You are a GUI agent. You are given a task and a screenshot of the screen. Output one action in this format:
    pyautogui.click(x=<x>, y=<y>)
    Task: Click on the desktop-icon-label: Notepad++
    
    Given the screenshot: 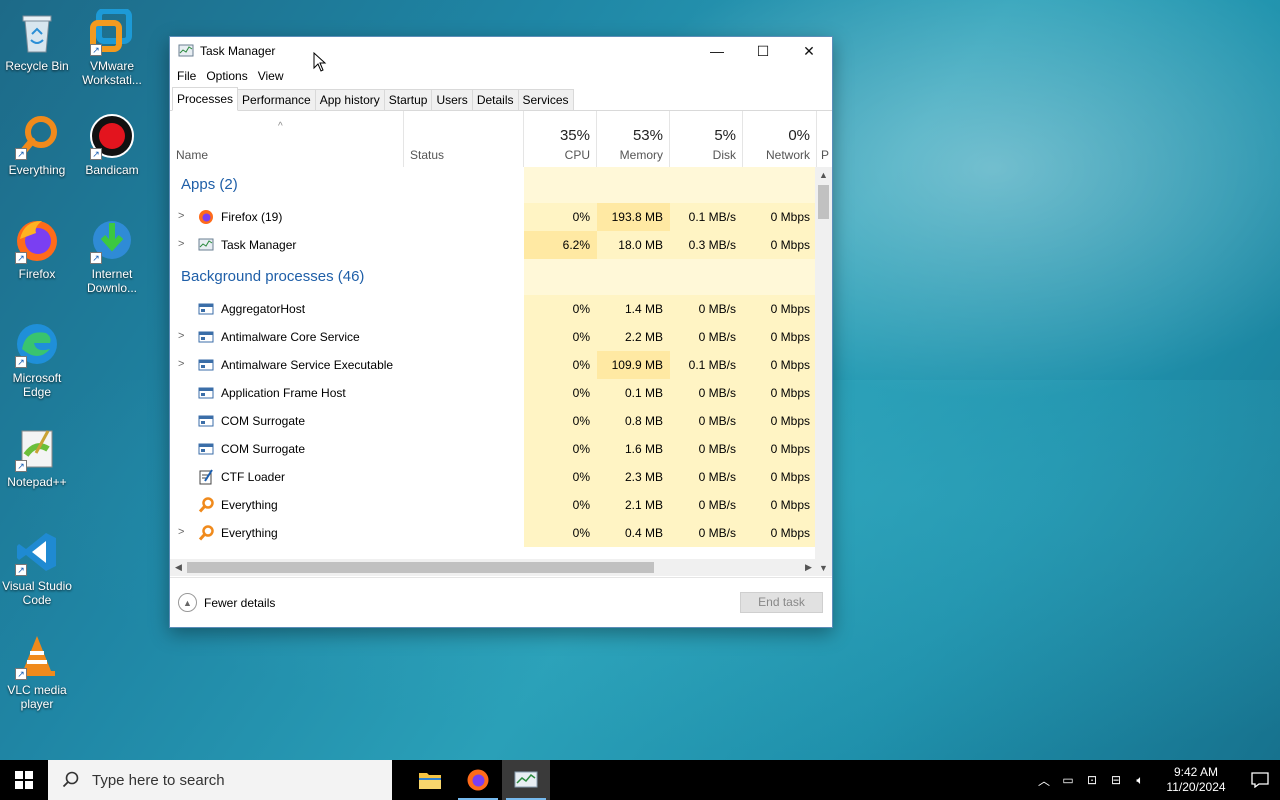 What is the action you would take?
    pyautogui.click(x=37, y=482)
    